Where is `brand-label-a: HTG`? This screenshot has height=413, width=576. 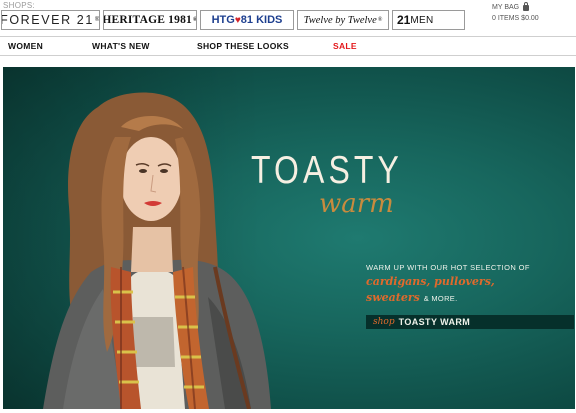
brand-label-a: HTG is located at coordinates (223, 20).